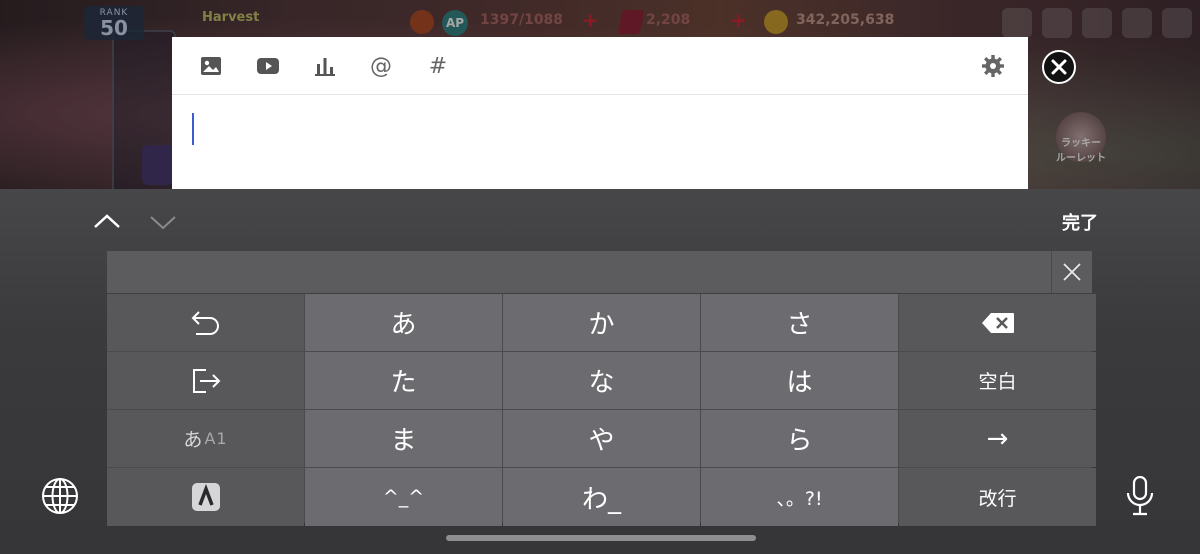 The height and width of the screenshot is (554, 1200). I want to click on forward-icon, so click(206, 380).